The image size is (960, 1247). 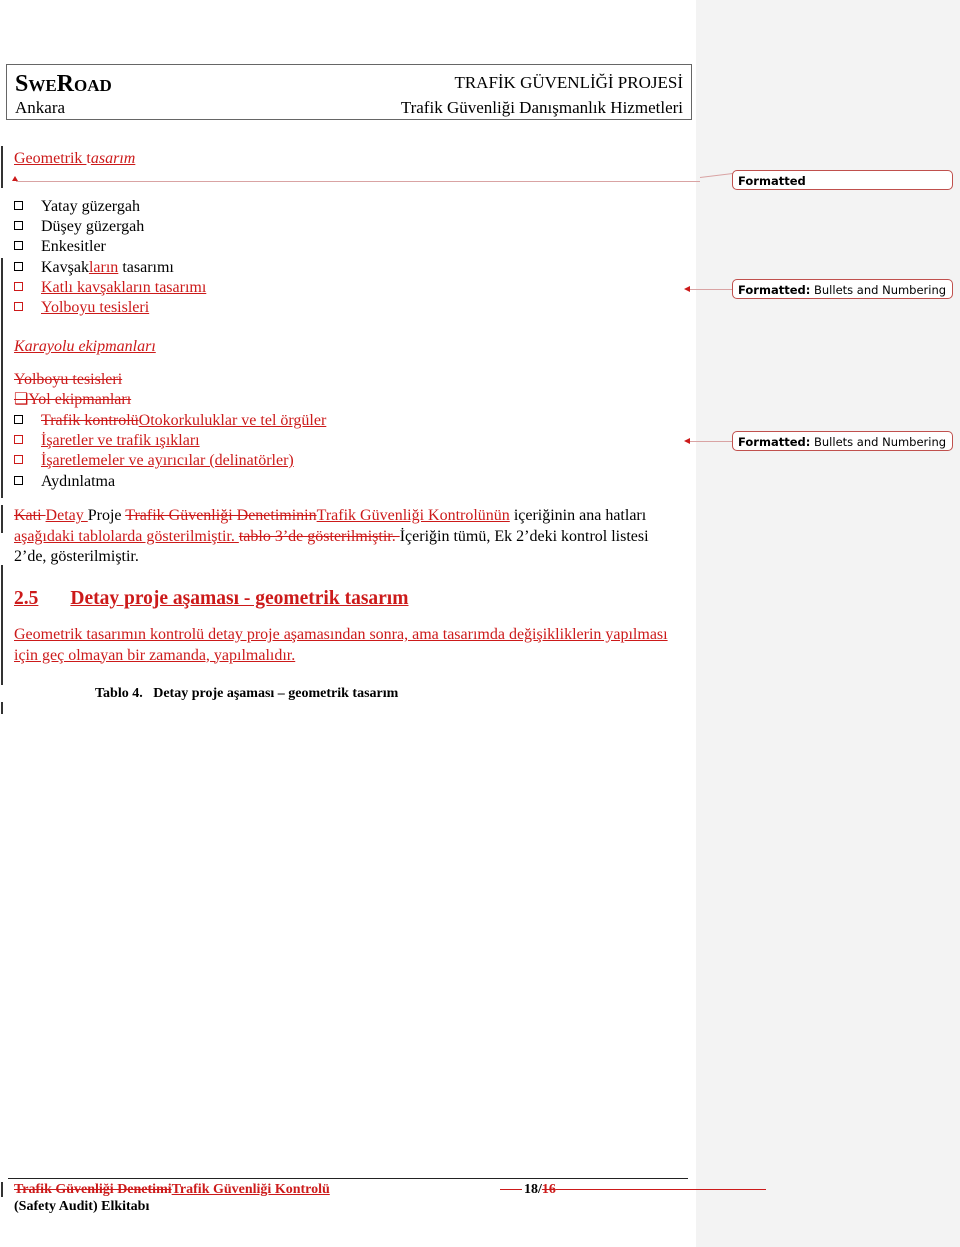 I want to click on deleted-line: Yolboyu tesisleri, so click(x=68, y=379).